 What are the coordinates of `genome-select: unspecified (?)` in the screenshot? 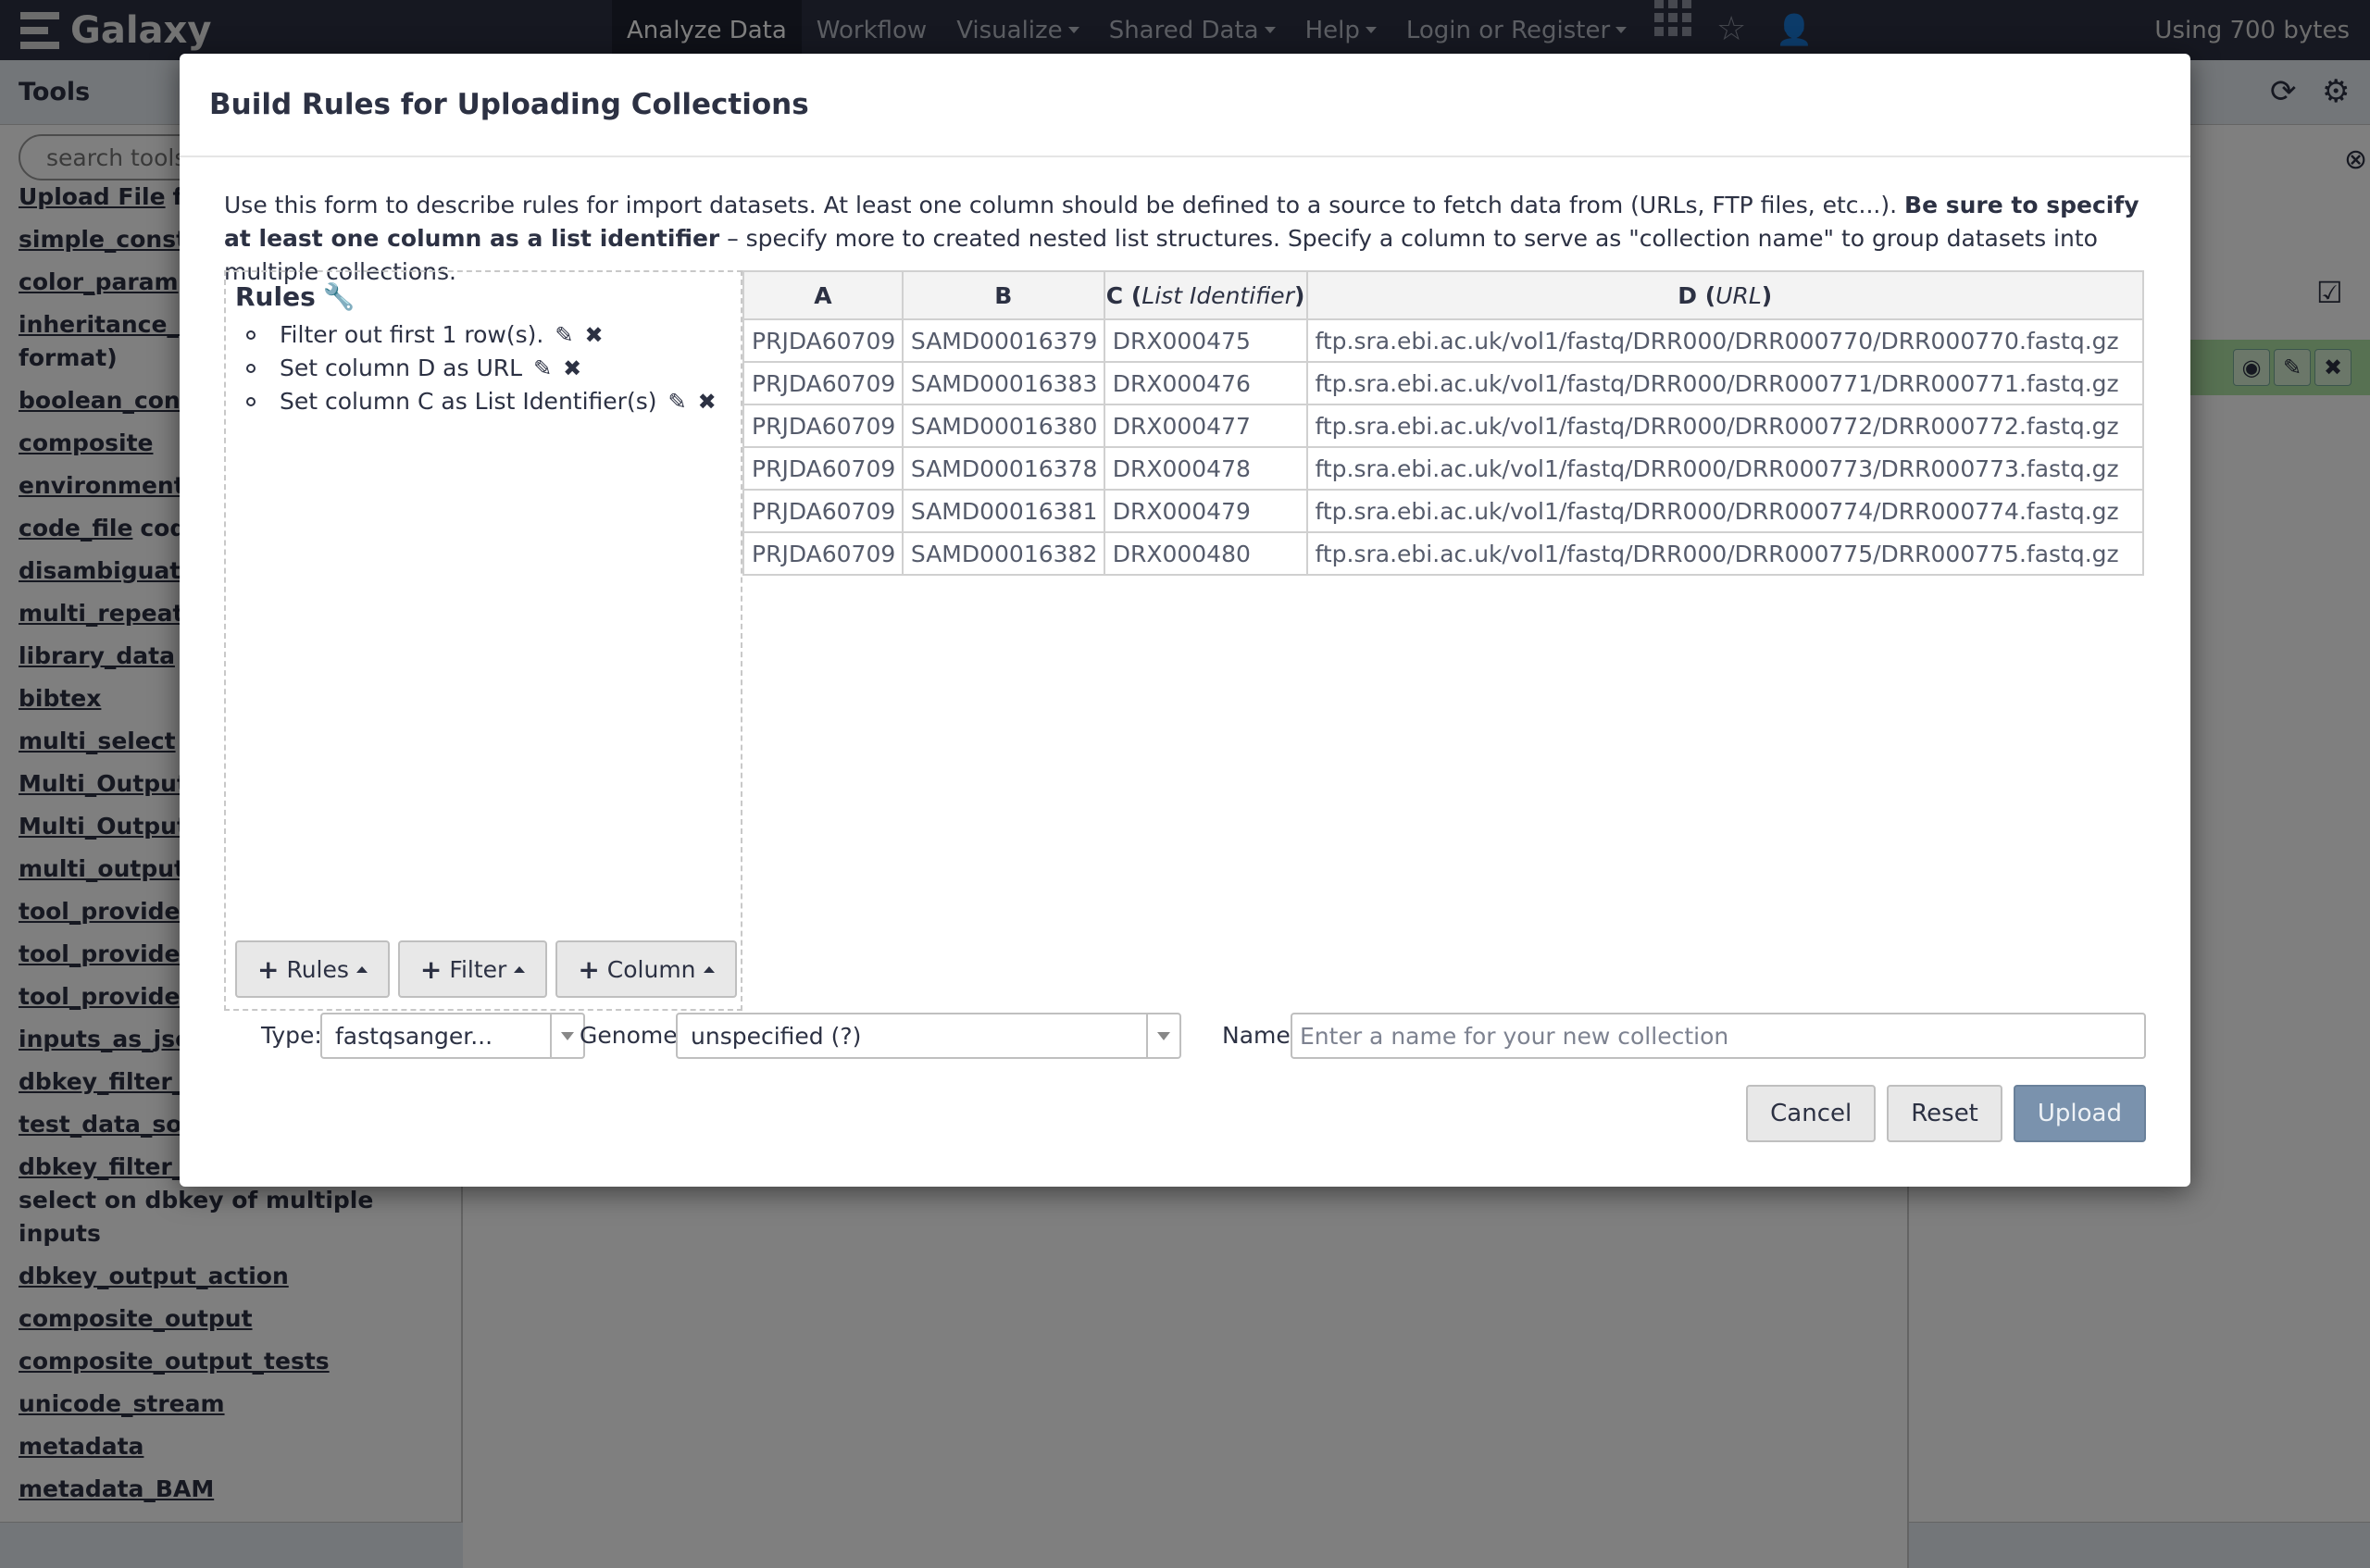 It's located at (928, 1036).